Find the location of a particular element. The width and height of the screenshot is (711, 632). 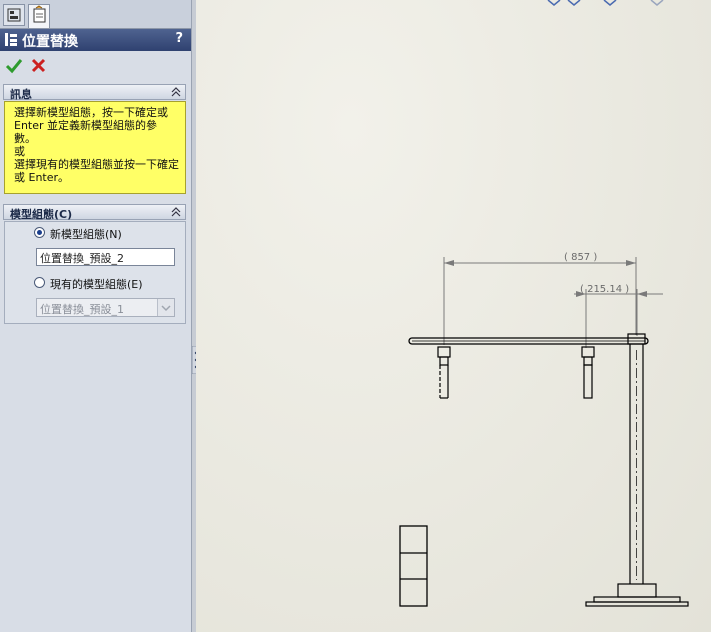

config-group-title: 模型組態(C) is located at coordinates (41, 214).